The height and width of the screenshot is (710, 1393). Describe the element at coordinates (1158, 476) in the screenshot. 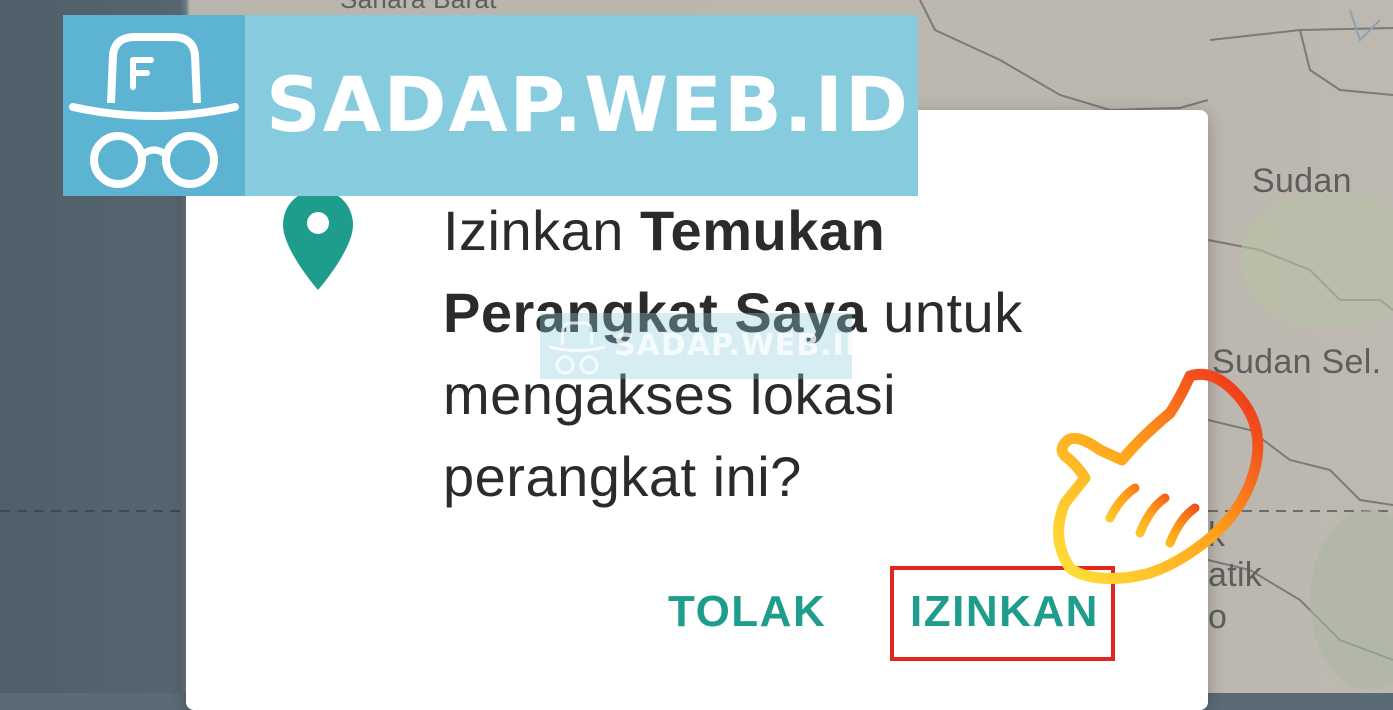

I see `pointing-hand-icon` at that location.